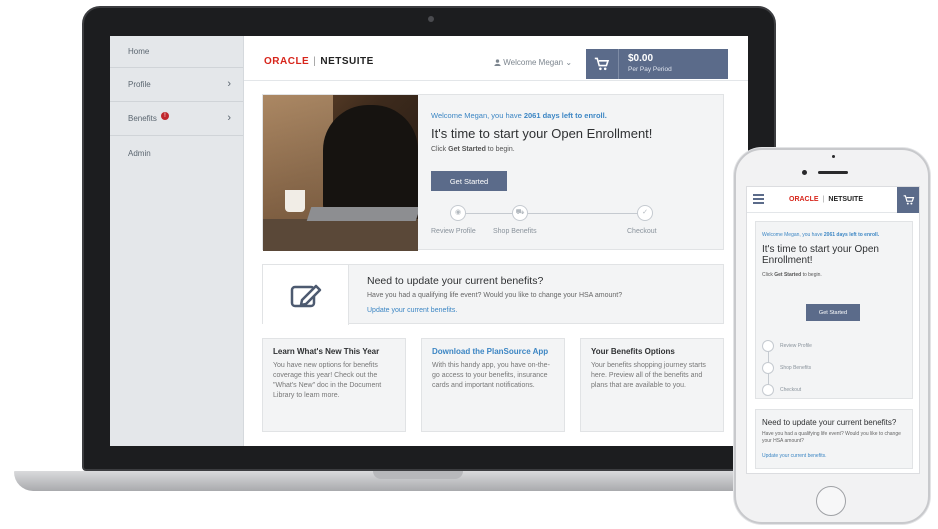 The width and height of the screenshot is (938, 529). What do you see at coordinates (139, 84) in the screenshot?
I see `sidebar-item-label: Profile` at bounding box center [139, 84].